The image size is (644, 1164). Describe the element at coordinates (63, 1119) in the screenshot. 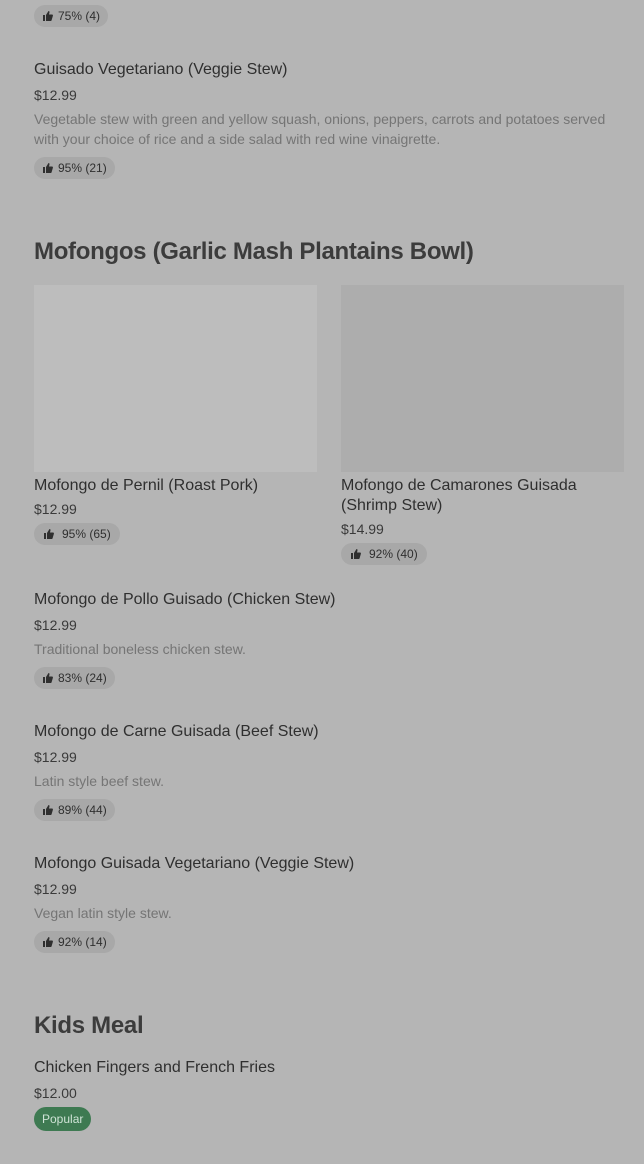

I see `popular-badge: Popular` at that location.